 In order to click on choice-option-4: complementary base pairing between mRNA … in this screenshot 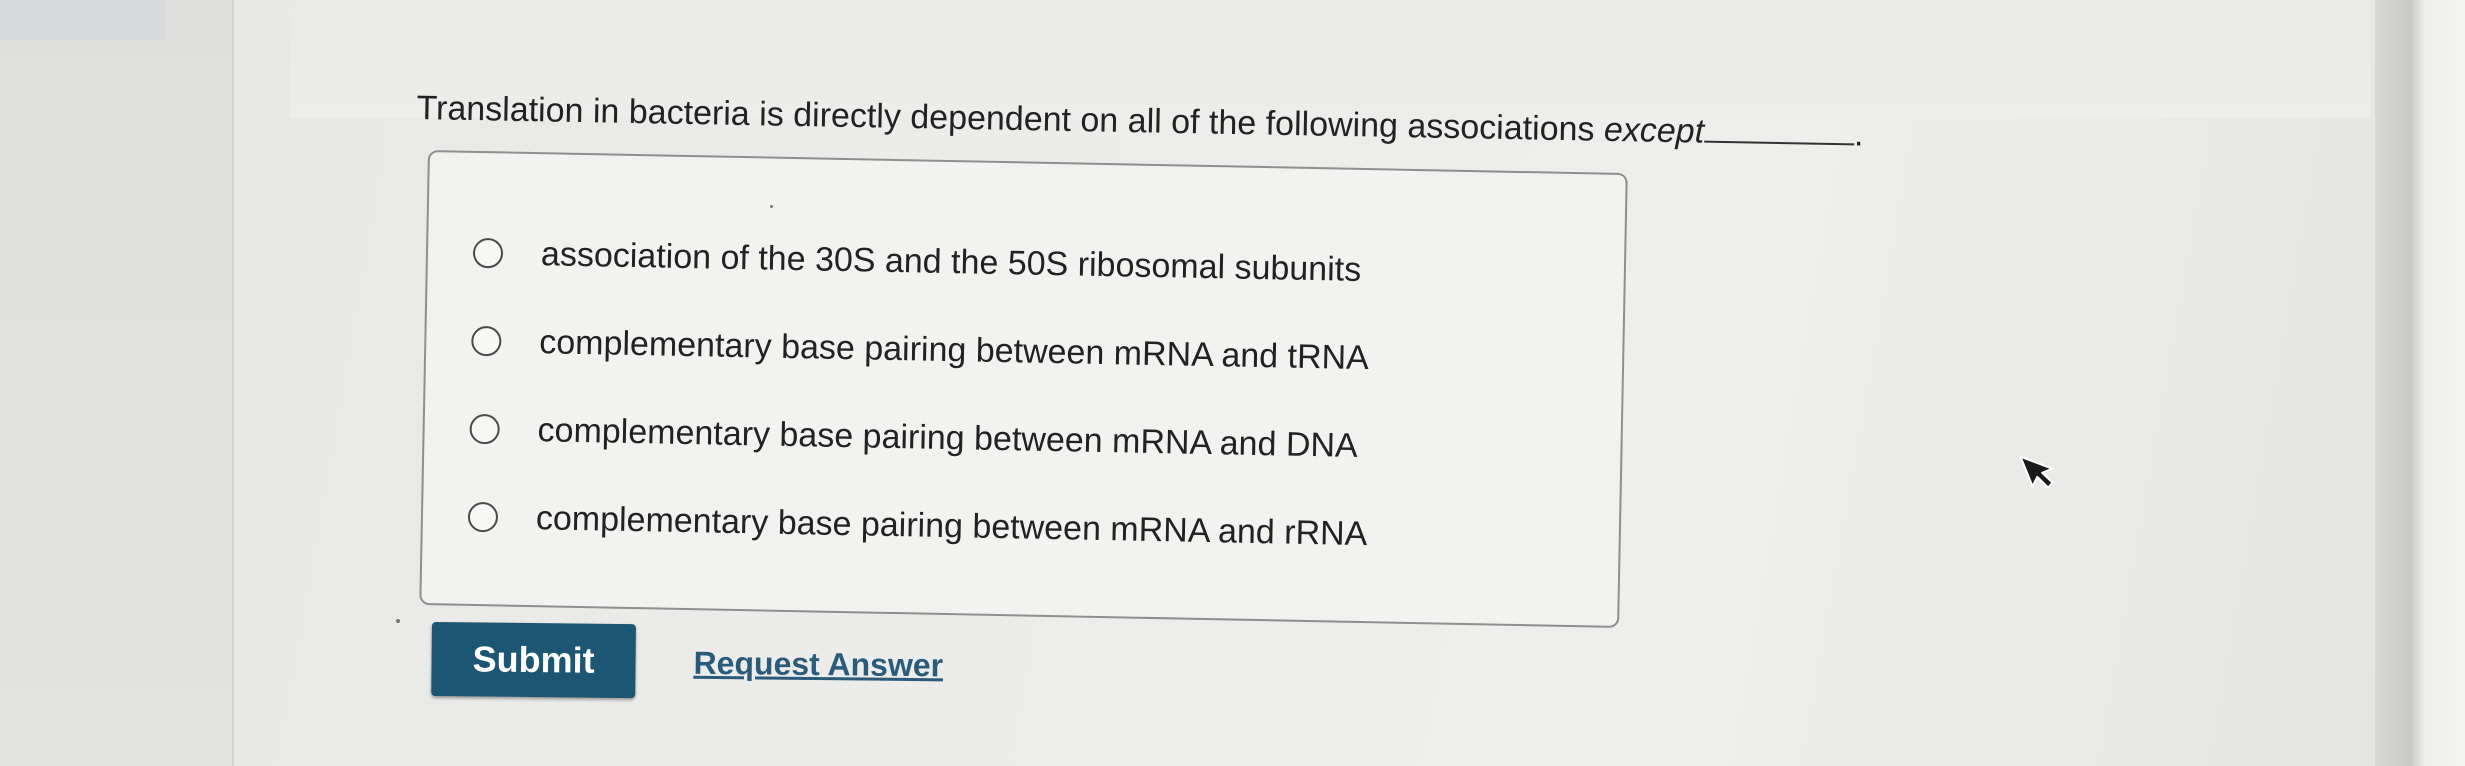, I will do `click(917, 525)`.